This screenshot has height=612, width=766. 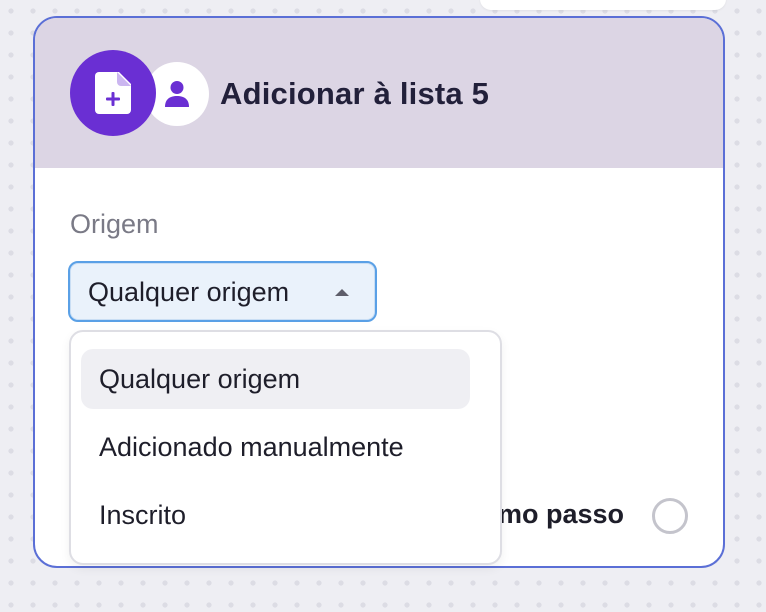 I want to click on card-title: Adicionar à lista 5, so click(x=355, y=93).